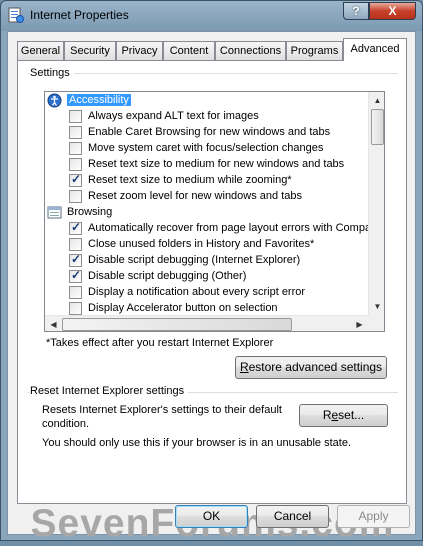 The image size is (423, 546). I want to click on tab-content: Content, so click(189, 50).